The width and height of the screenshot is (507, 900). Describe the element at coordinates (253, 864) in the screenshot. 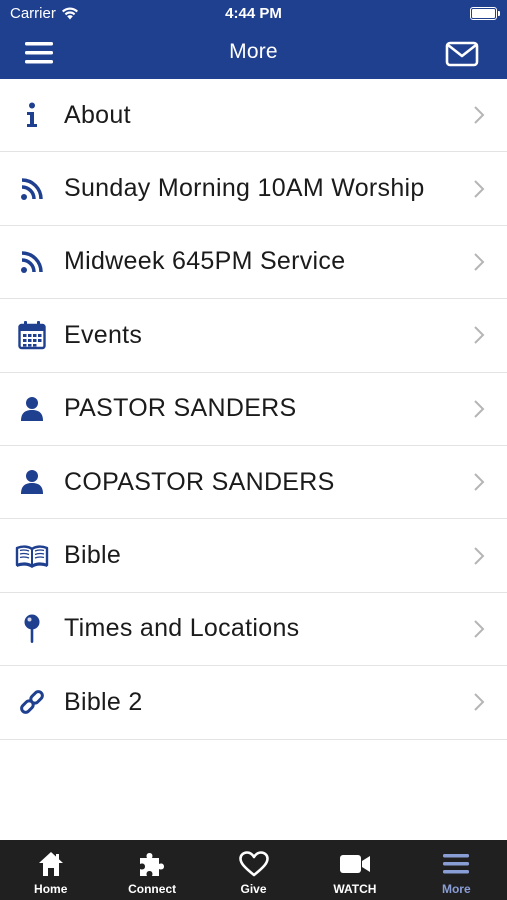

I see `heart-icon` at that location.